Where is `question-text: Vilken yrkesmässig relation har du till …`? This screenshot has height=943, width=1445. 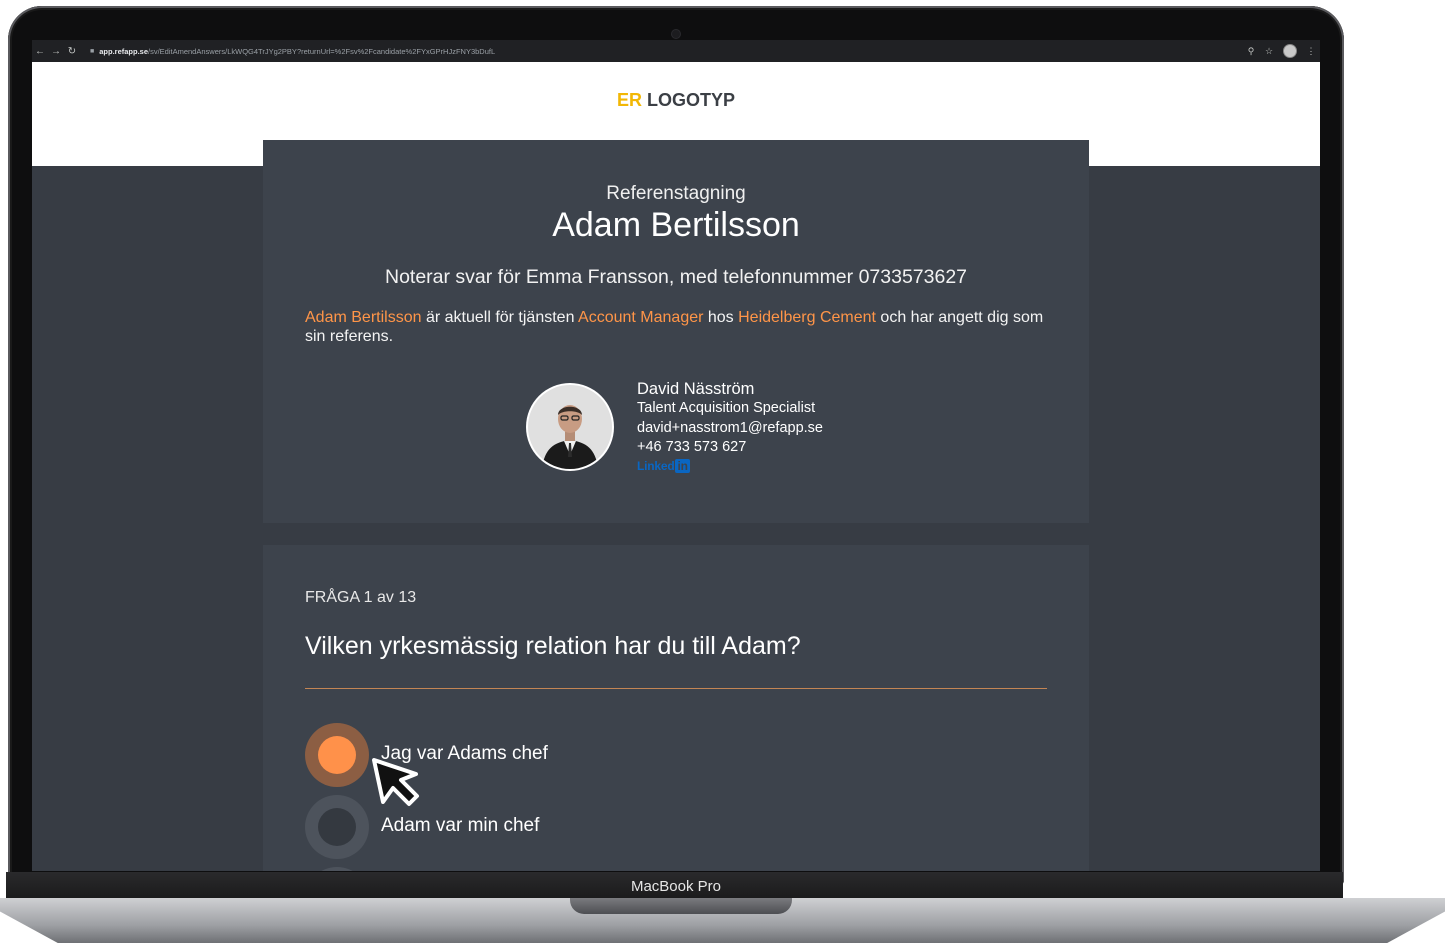 question-text: Vilken yrkesmässig relation har du till … is located at coordinates (553, 646).